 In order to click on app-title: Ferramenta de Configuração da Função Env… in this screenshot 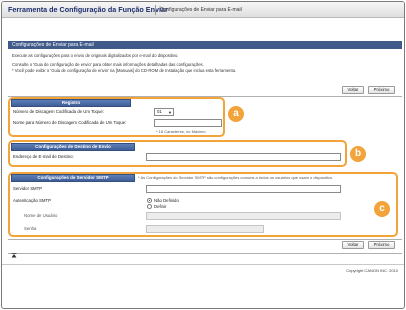, I will do `click(88, 9)`.